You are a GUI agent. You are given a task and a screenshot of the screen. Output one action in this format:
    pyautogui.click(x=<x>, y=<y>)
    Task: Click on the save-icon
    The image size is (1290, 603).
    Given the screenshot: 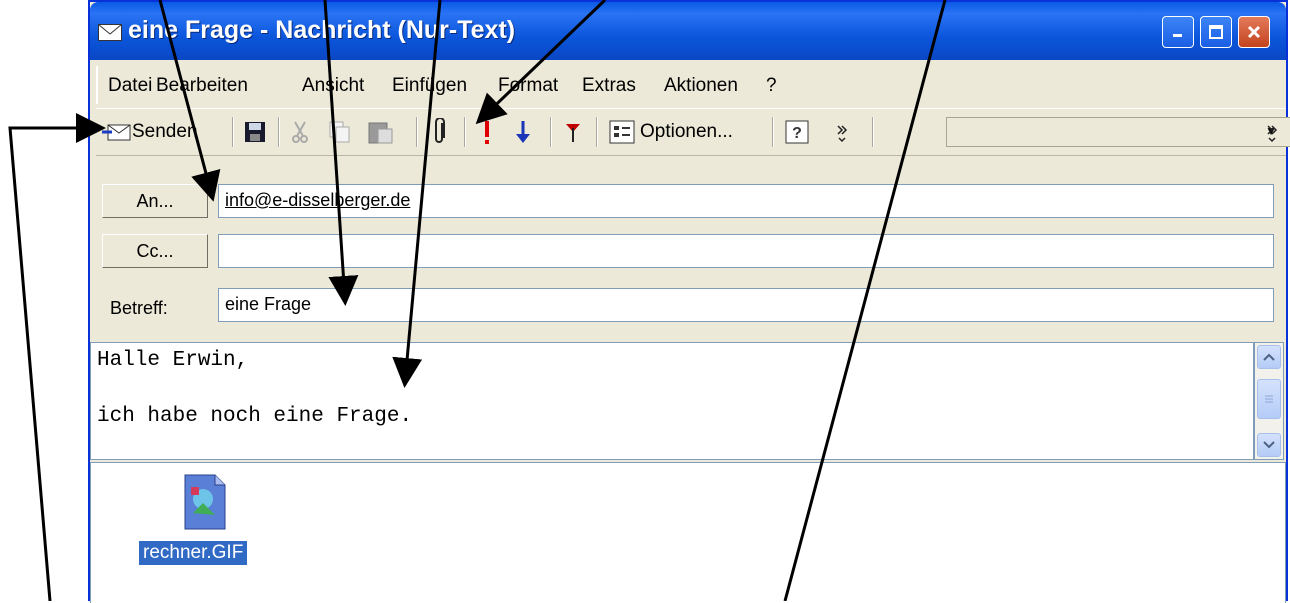 What is the action you would take?
    pyautogui.click(x=255, y=132)
    